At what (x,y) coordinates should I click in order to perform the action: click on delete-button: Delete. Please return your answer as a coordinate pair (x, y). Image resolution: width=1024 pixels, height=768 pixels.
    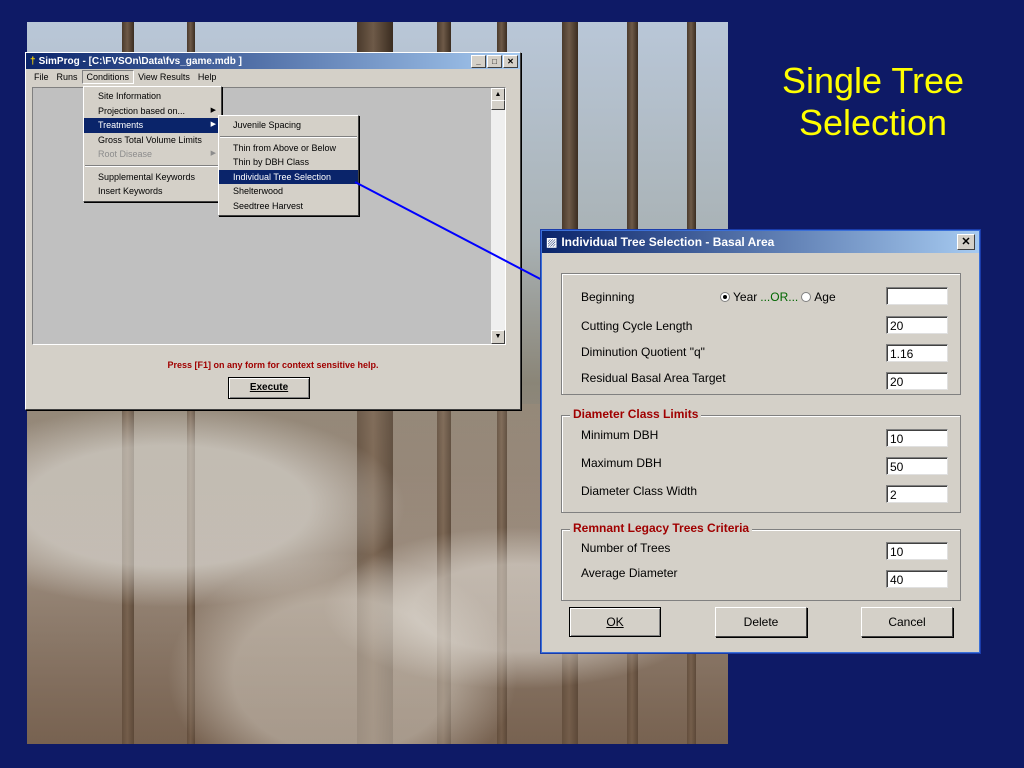
    Looking at the image, I should click on (761, 622).